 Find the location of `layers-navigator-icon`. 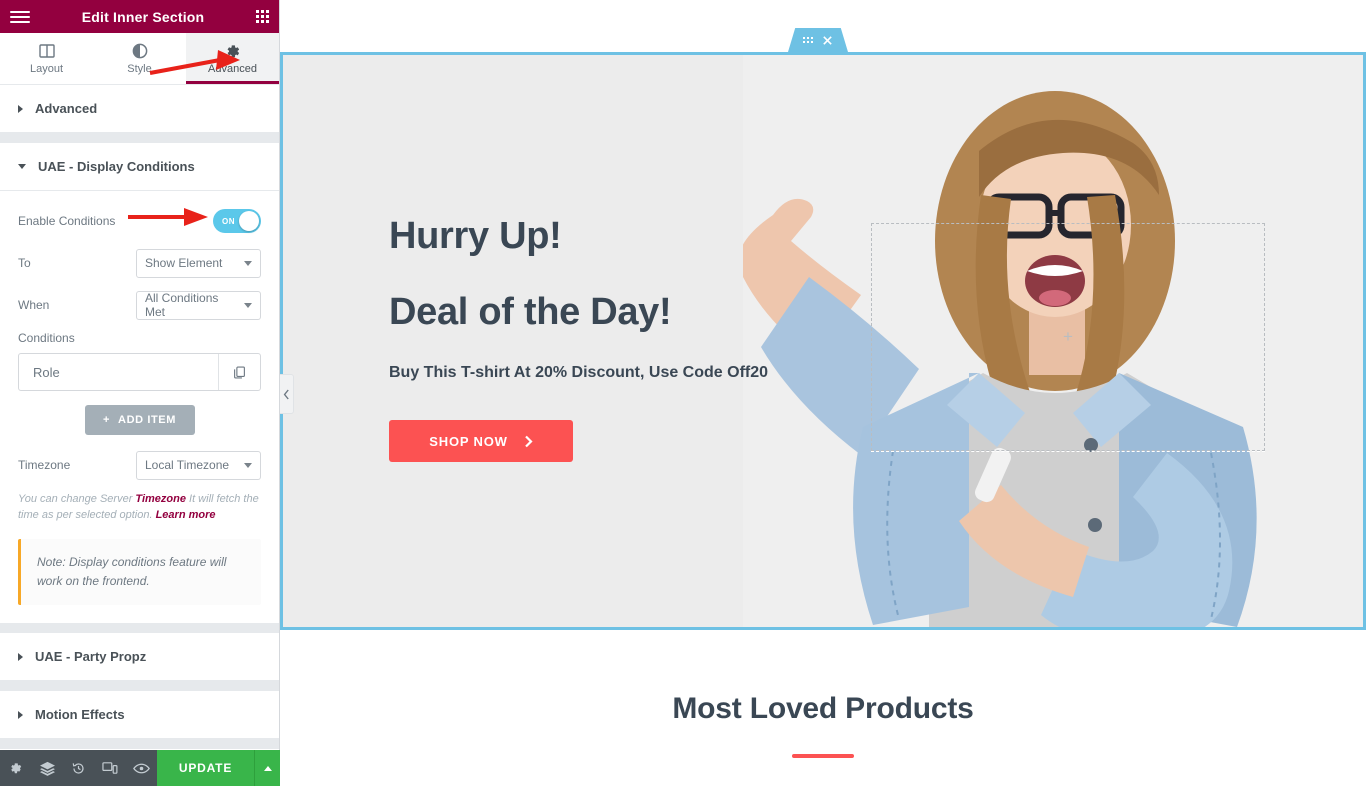

layers-navigator-icon is located at coordinates (46, 768).